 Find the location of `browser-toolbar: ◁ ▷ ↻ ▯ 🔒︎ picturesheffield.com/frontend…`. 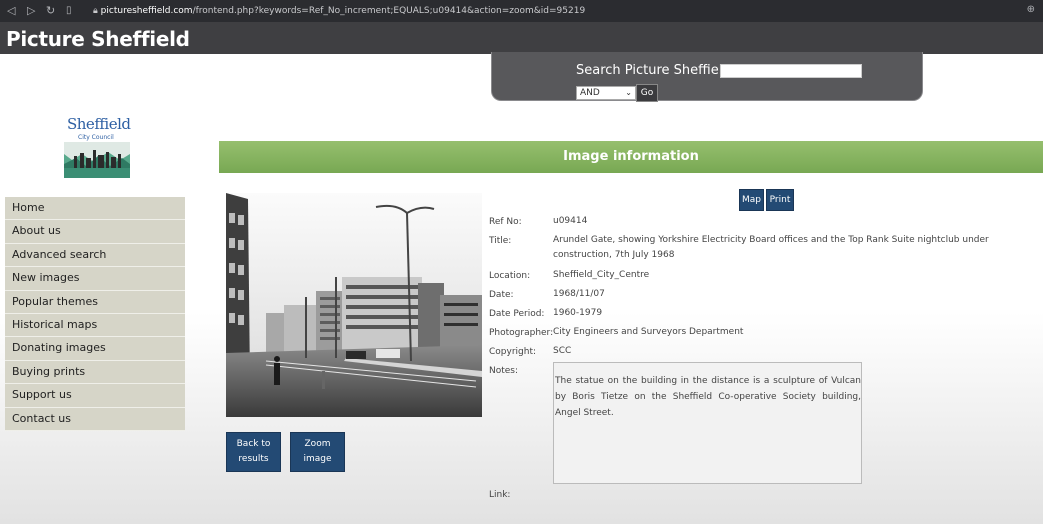

browser-toolbar: ◁ ▷ ↻ ▯ 🔒︎ picturesheffield.com/frontend… is located at coordinates (521, 11).